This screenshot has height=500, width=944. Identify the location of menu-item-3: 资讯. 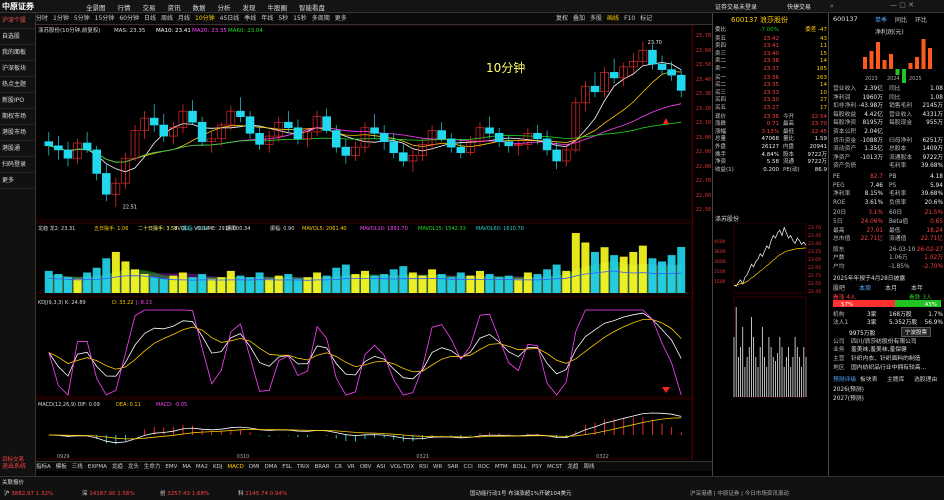
(174, 7).